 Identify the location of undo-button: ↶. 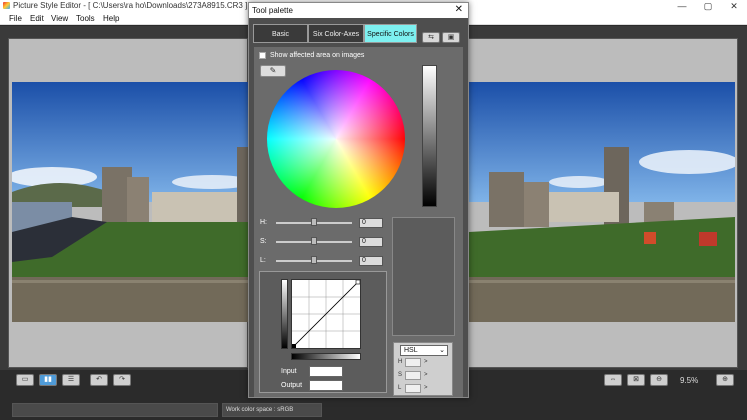
(99, 380).